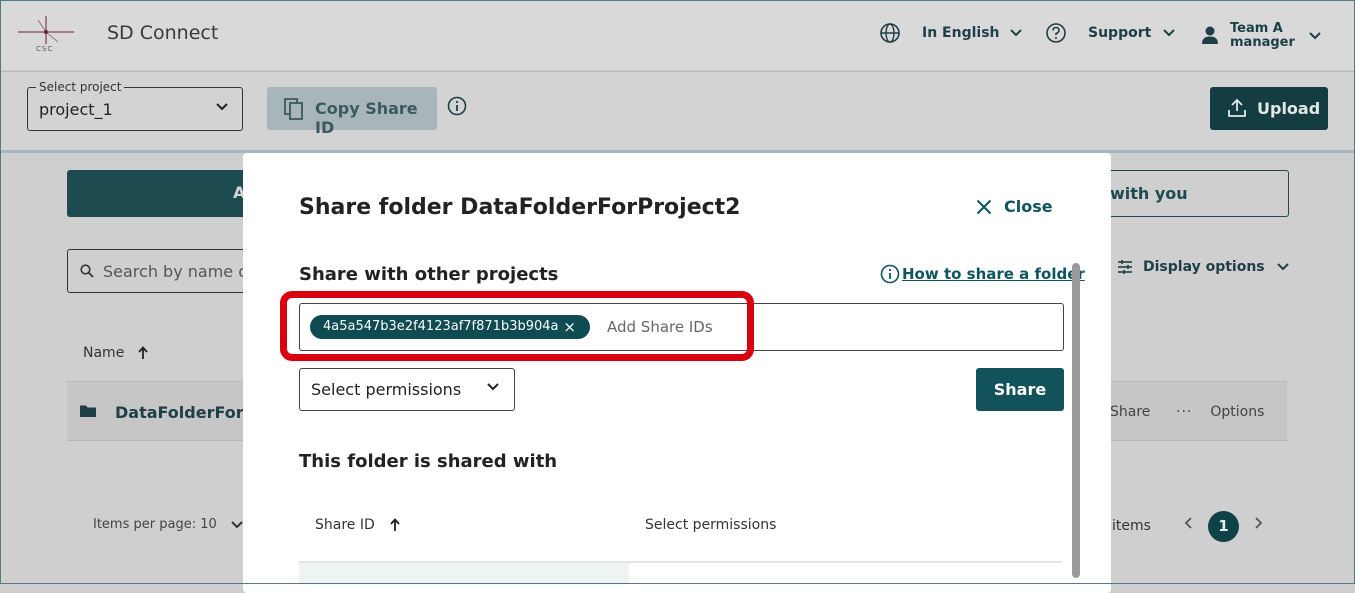 The height and width of the screenshot is (593, 1355). Describe the element at coordinates (1130, 412) in the screenshot. I see `row-share-button: Share` at that location.